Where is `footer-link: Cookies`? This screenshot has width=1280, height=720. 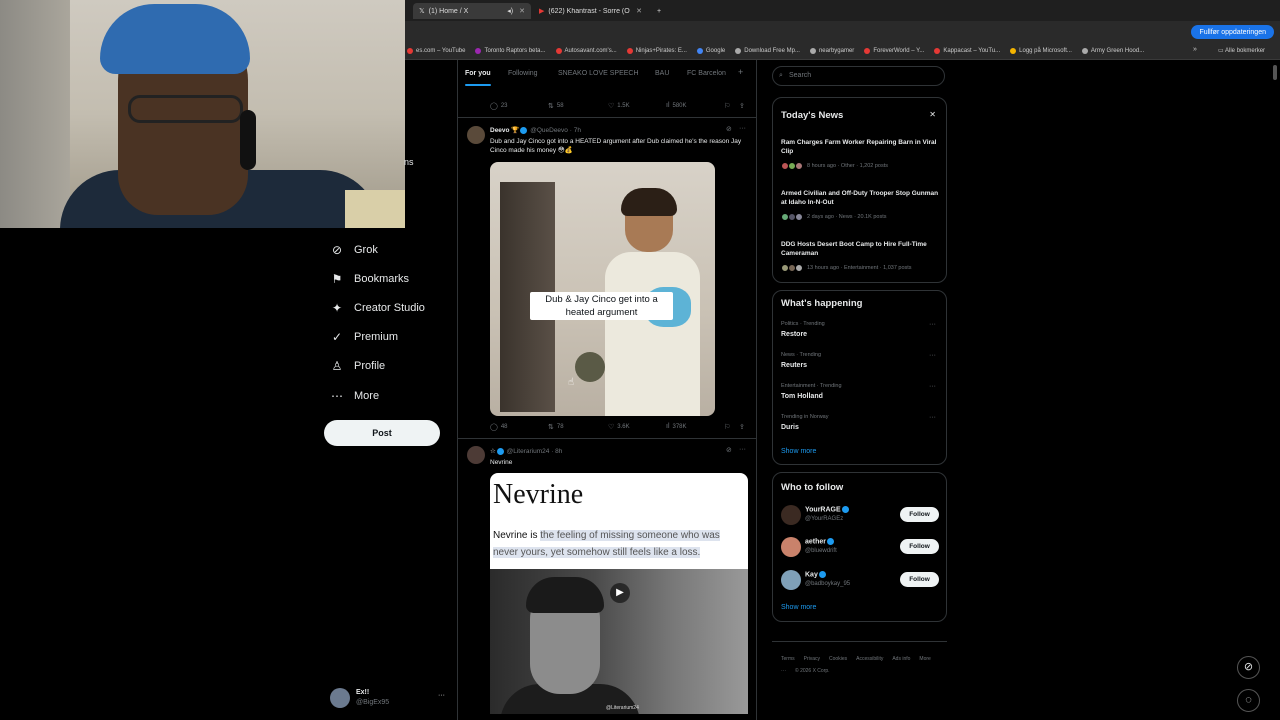
footer-link: Cookies is located at coordinates (838, 659).